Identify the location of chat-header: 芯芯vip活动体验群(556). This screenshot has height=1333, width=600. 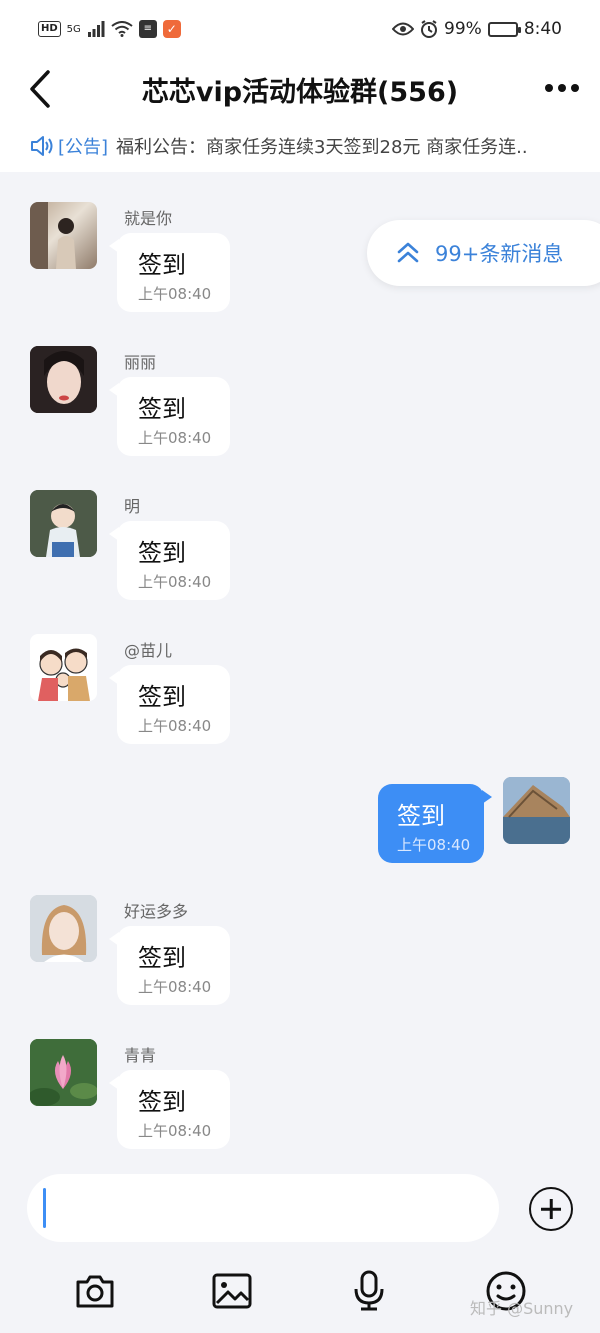
(300, 89).